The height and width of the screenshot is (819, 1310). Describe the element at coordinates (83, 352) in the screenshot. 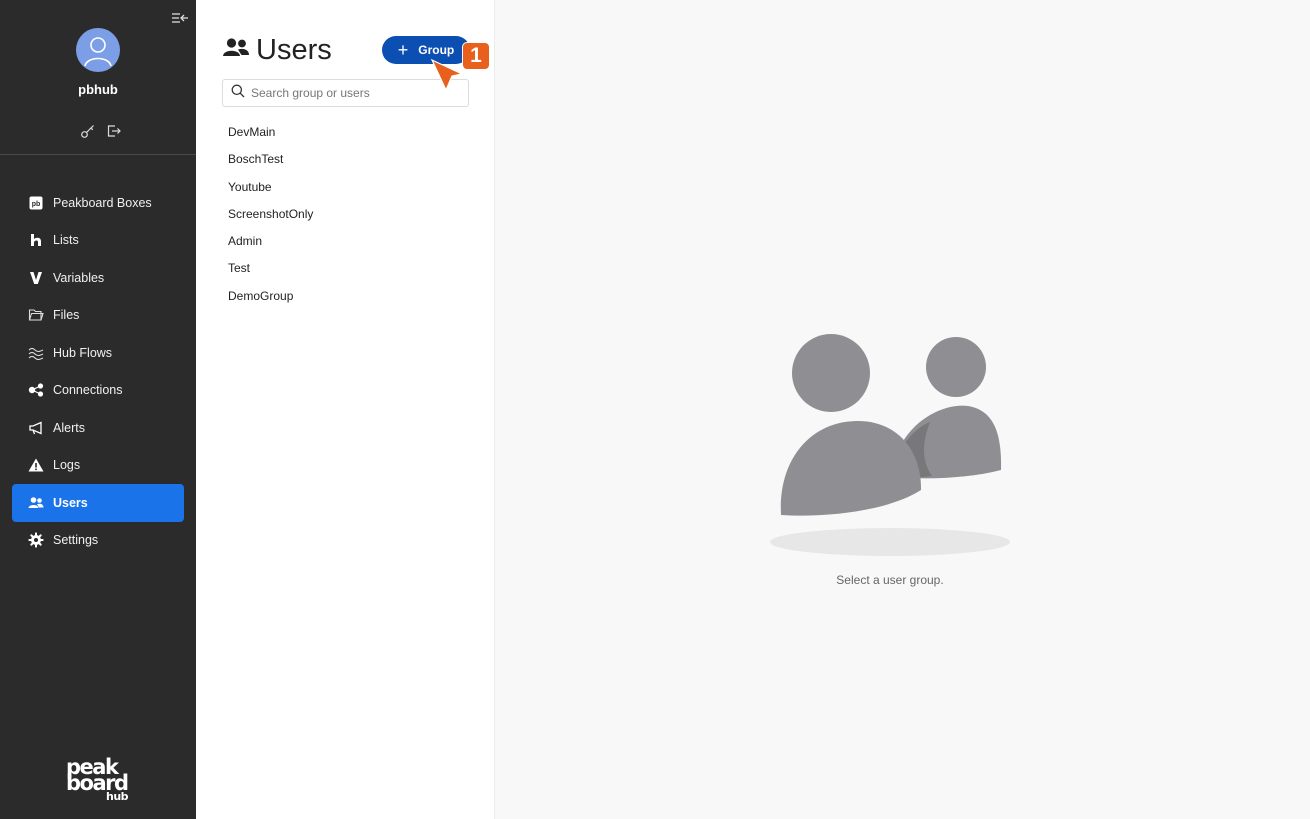

I see `sidebar-item-label: Hub Flows` at that location.